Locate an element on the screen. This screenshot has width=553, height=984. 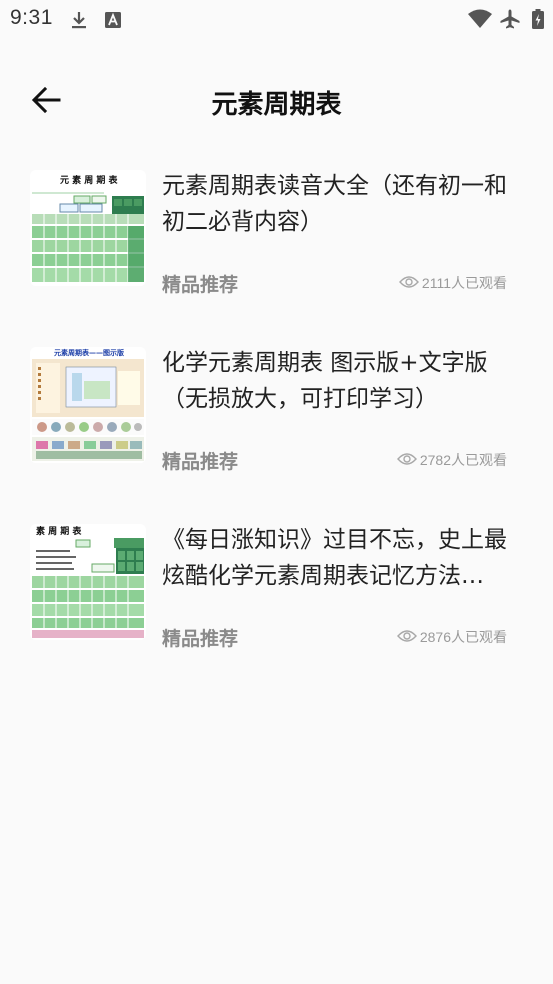
view-count-text: 2876人已观看 is located at coordinates (463, 637).